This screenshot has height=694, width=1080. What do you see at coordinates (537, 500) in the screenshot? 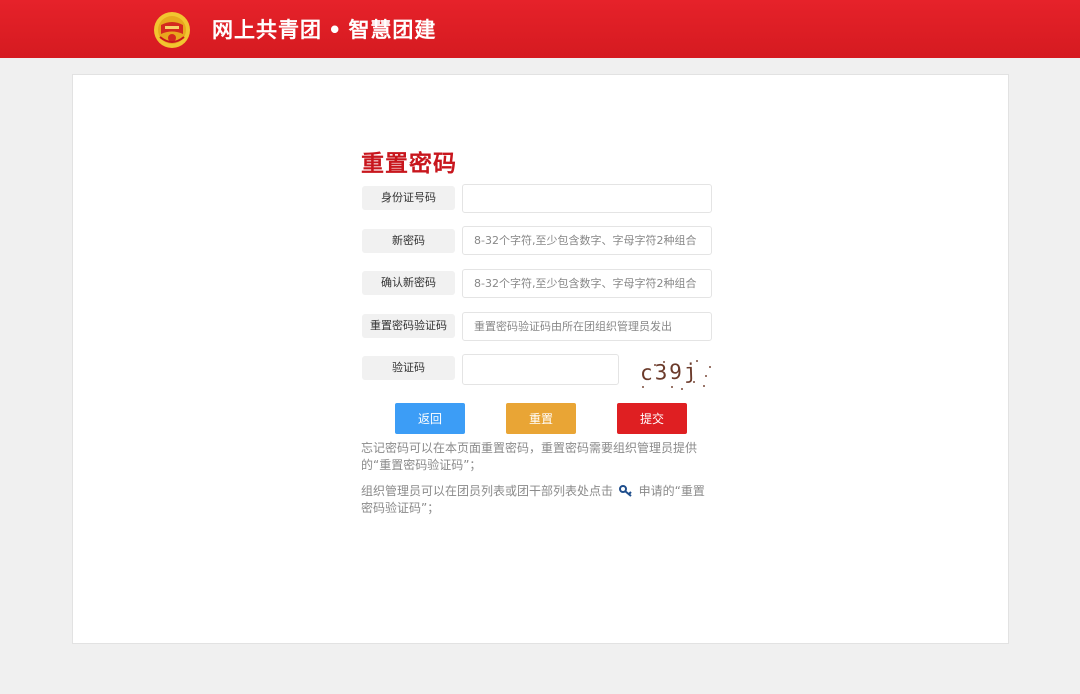
I see `note-admin-instruction: 组织管理员可以在团员列表或团干部列表处点击 申请的“重置密码验证码”；` at bounding box center [537, 500].